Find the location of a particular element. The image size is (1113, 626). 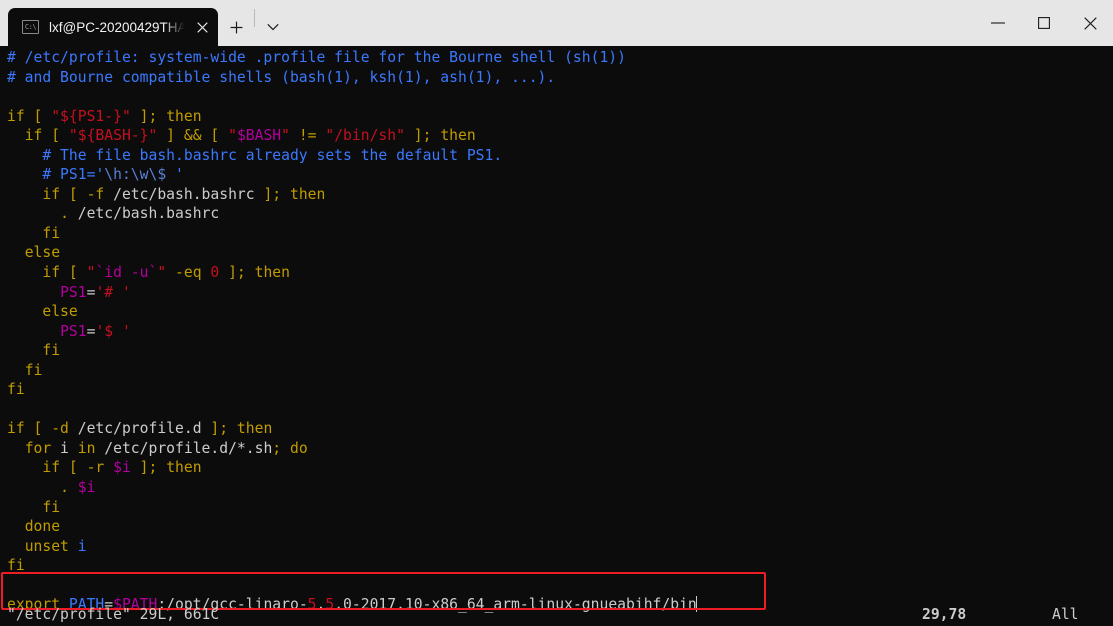

new-tab-button is located at coordinates (236, 27).